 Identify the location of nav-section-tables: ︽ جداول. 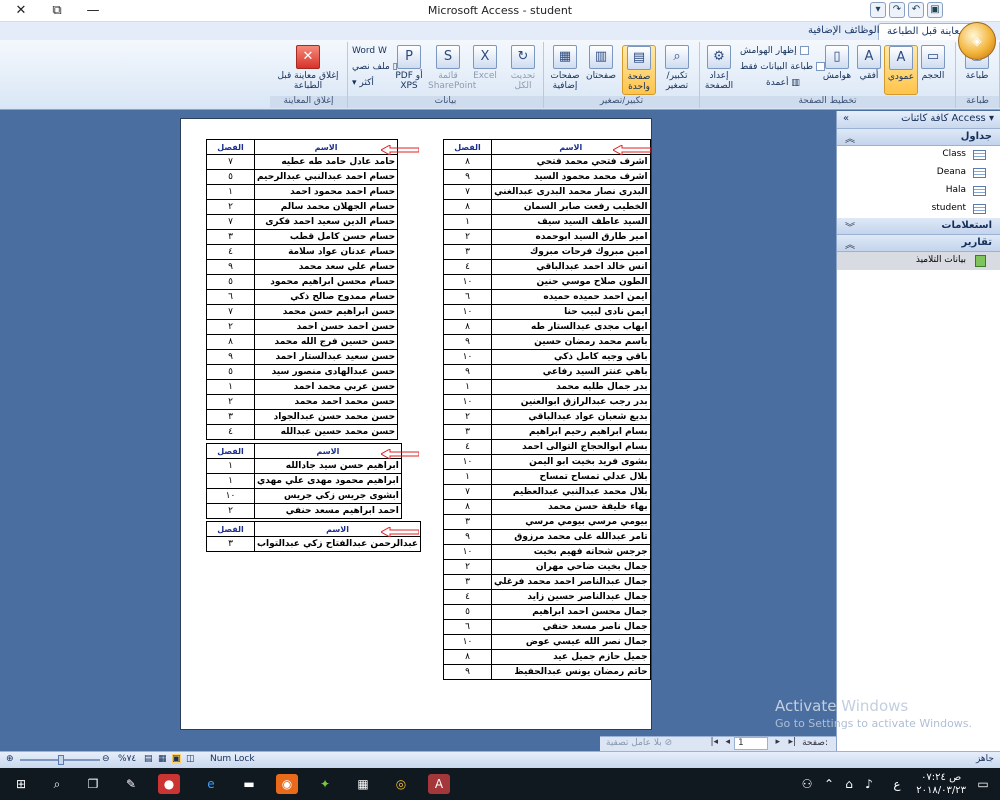
(918, 137).